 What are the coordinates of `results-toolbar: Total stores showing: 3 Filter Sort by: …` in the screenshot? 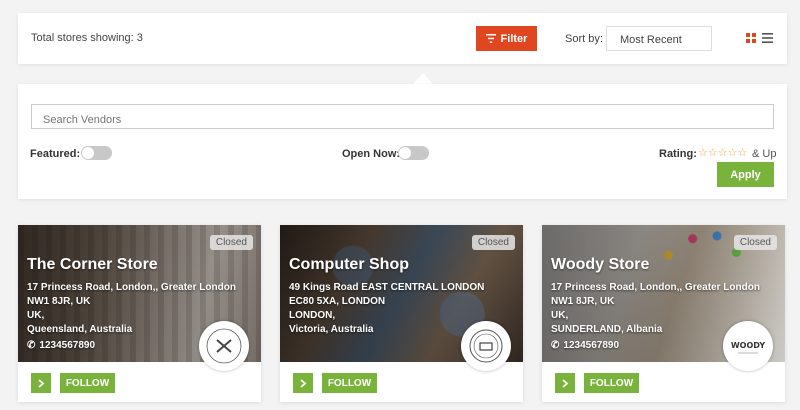 It's located at (402, 38).